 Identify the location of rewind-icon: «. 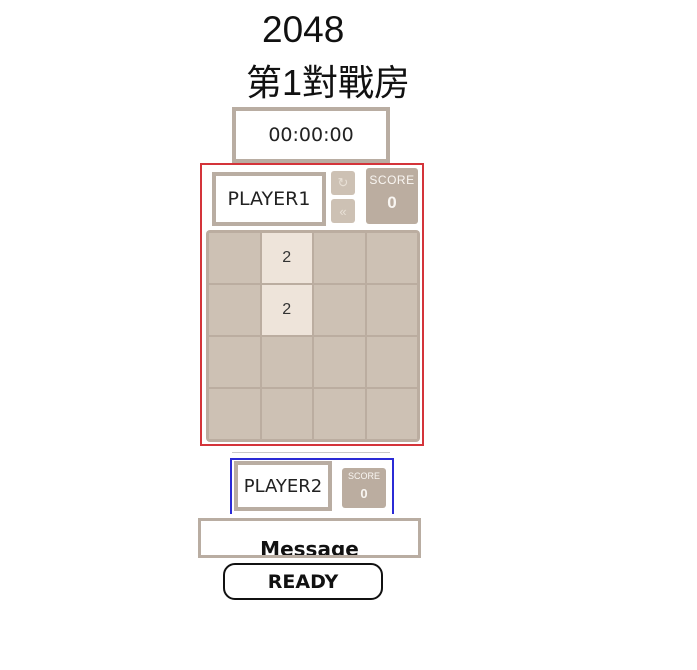
(343, 211).